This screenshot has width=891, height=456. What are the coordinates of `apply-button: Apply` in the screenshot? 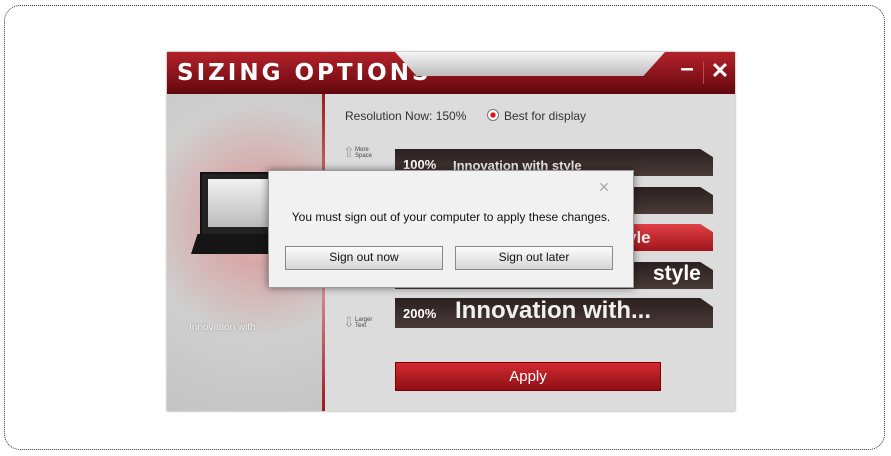 It's located at (528, 376).